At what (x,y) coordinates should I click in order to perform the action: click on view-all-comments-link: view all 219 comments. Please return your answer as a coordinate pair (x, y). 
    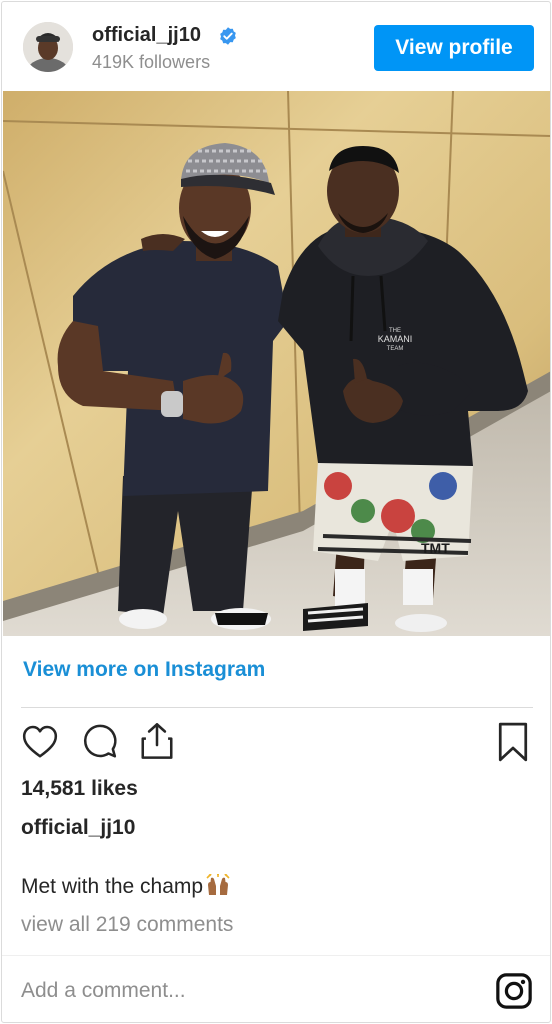
    Looking at the image, I should click on (127, 925).